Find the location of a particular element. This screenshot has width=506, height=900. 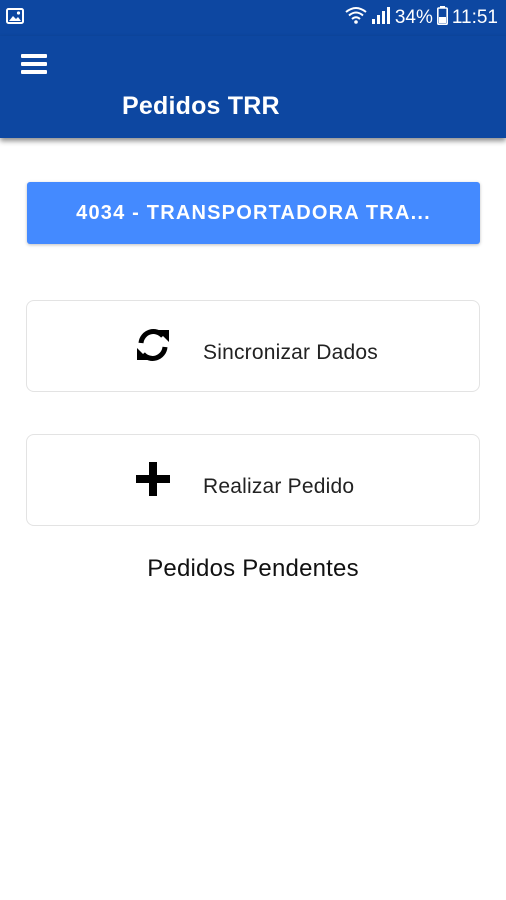

page-title: Pedidos TRR is located at coordinates (201, 106).